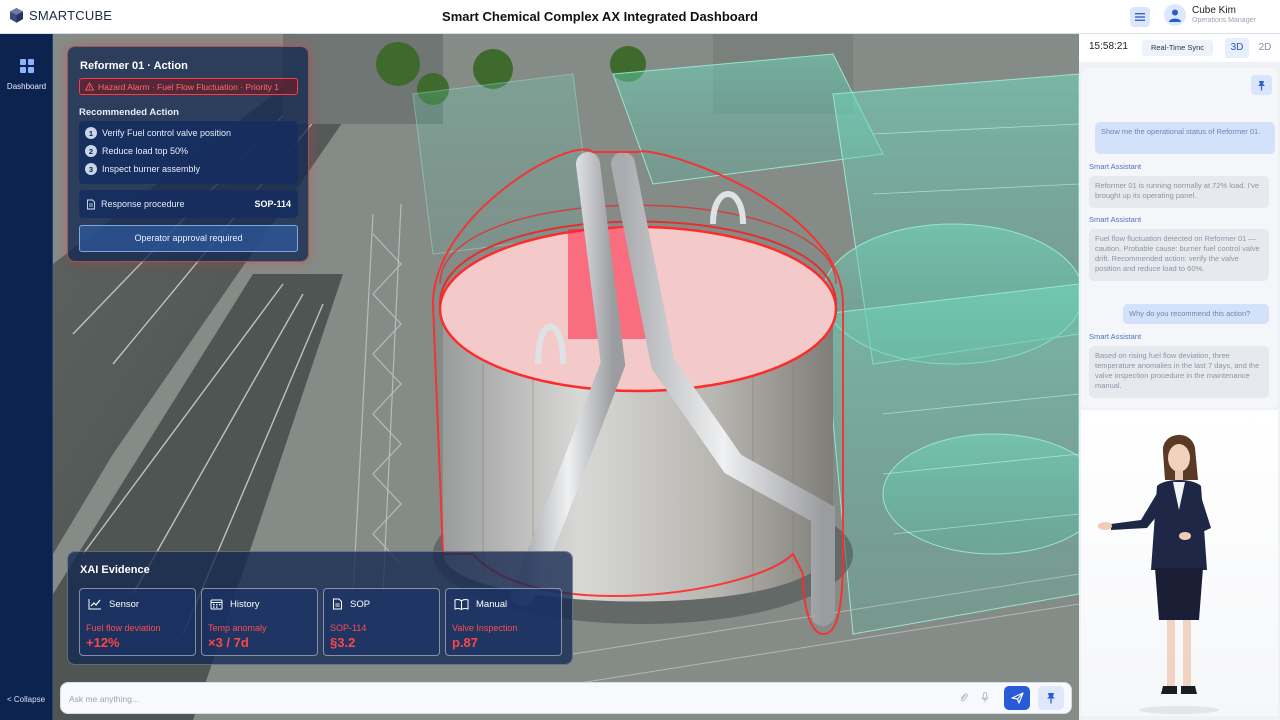  What do you see at coordinates (151, 169) in the screenshot?
I see `step-text: Inspect burner assembly` at bounding box center [151, 169].